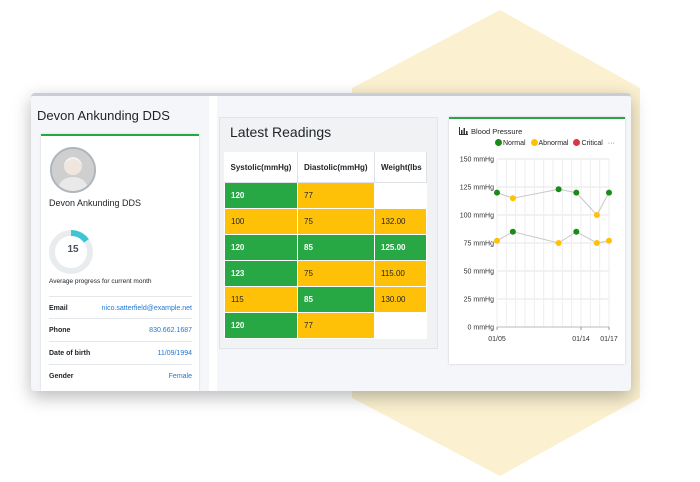  I want to click on patient-photo-icon, so click(73, 170).